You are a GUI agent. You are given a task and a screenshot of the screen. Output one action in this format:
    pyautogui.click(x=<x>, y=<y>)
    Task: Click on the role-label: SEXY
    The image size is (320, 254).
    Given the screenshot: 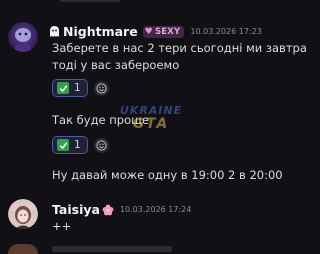 What is the action you would take?
    pyautogui.click(x=167, y=31)
    